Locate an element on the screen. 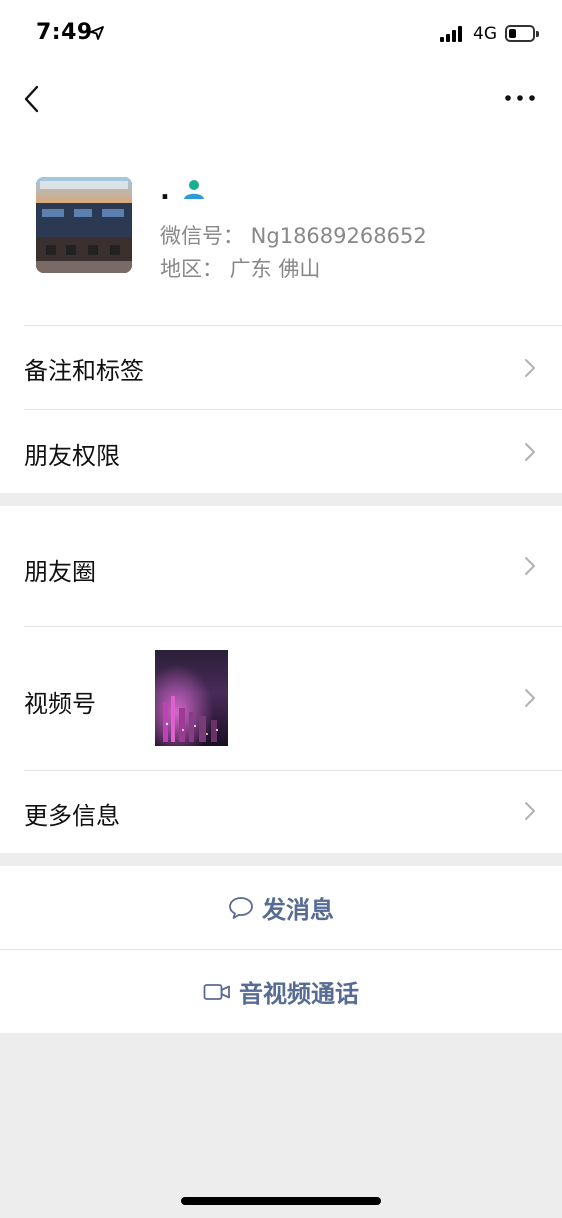 Image resolution: width=562 pixels, height=1218 pixels. wechat-id: 微信号： Ng18689268652 is located at coordinates (293, 236).